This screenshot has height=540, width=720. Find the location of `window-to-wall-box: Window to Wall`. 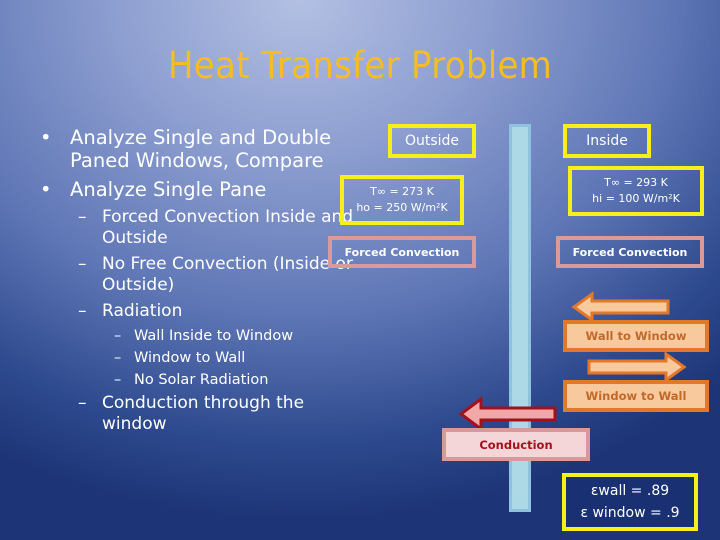

window-to-wall-box: Window to Wall is located at coordinates (636, 396).